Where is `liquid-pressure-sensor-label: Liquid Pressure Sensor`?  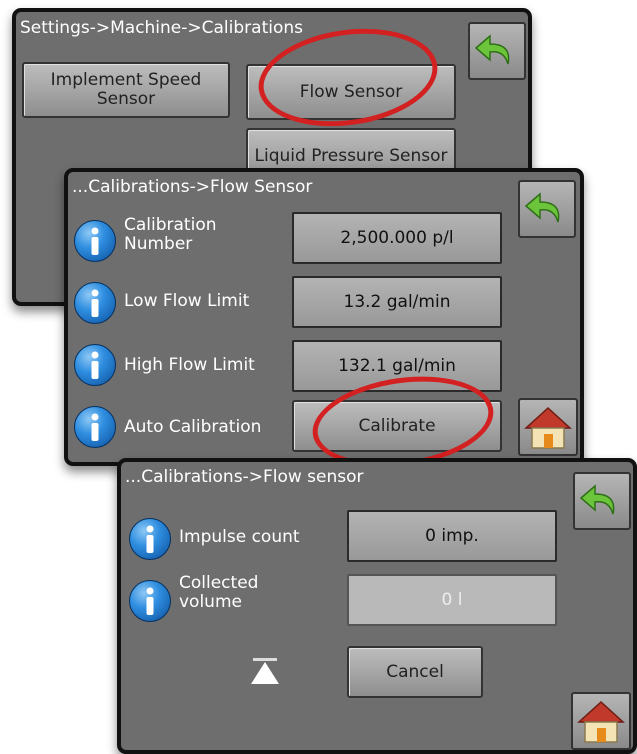
liquid-pressure-sensor-label: Liquid Pressure Sensor is located at coordinates (351, 155).